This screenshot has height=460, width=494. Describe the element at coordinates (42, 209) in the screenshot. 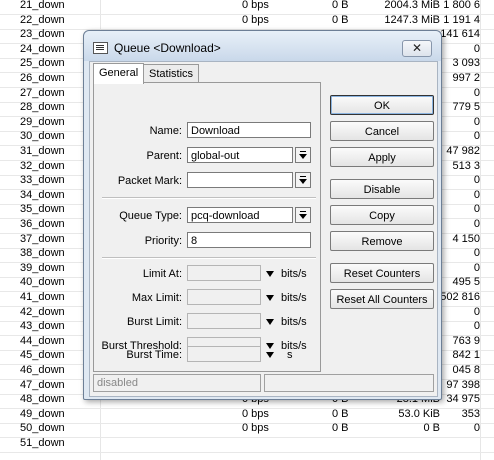

I see `queue-name-cell: 35_down` at that location.